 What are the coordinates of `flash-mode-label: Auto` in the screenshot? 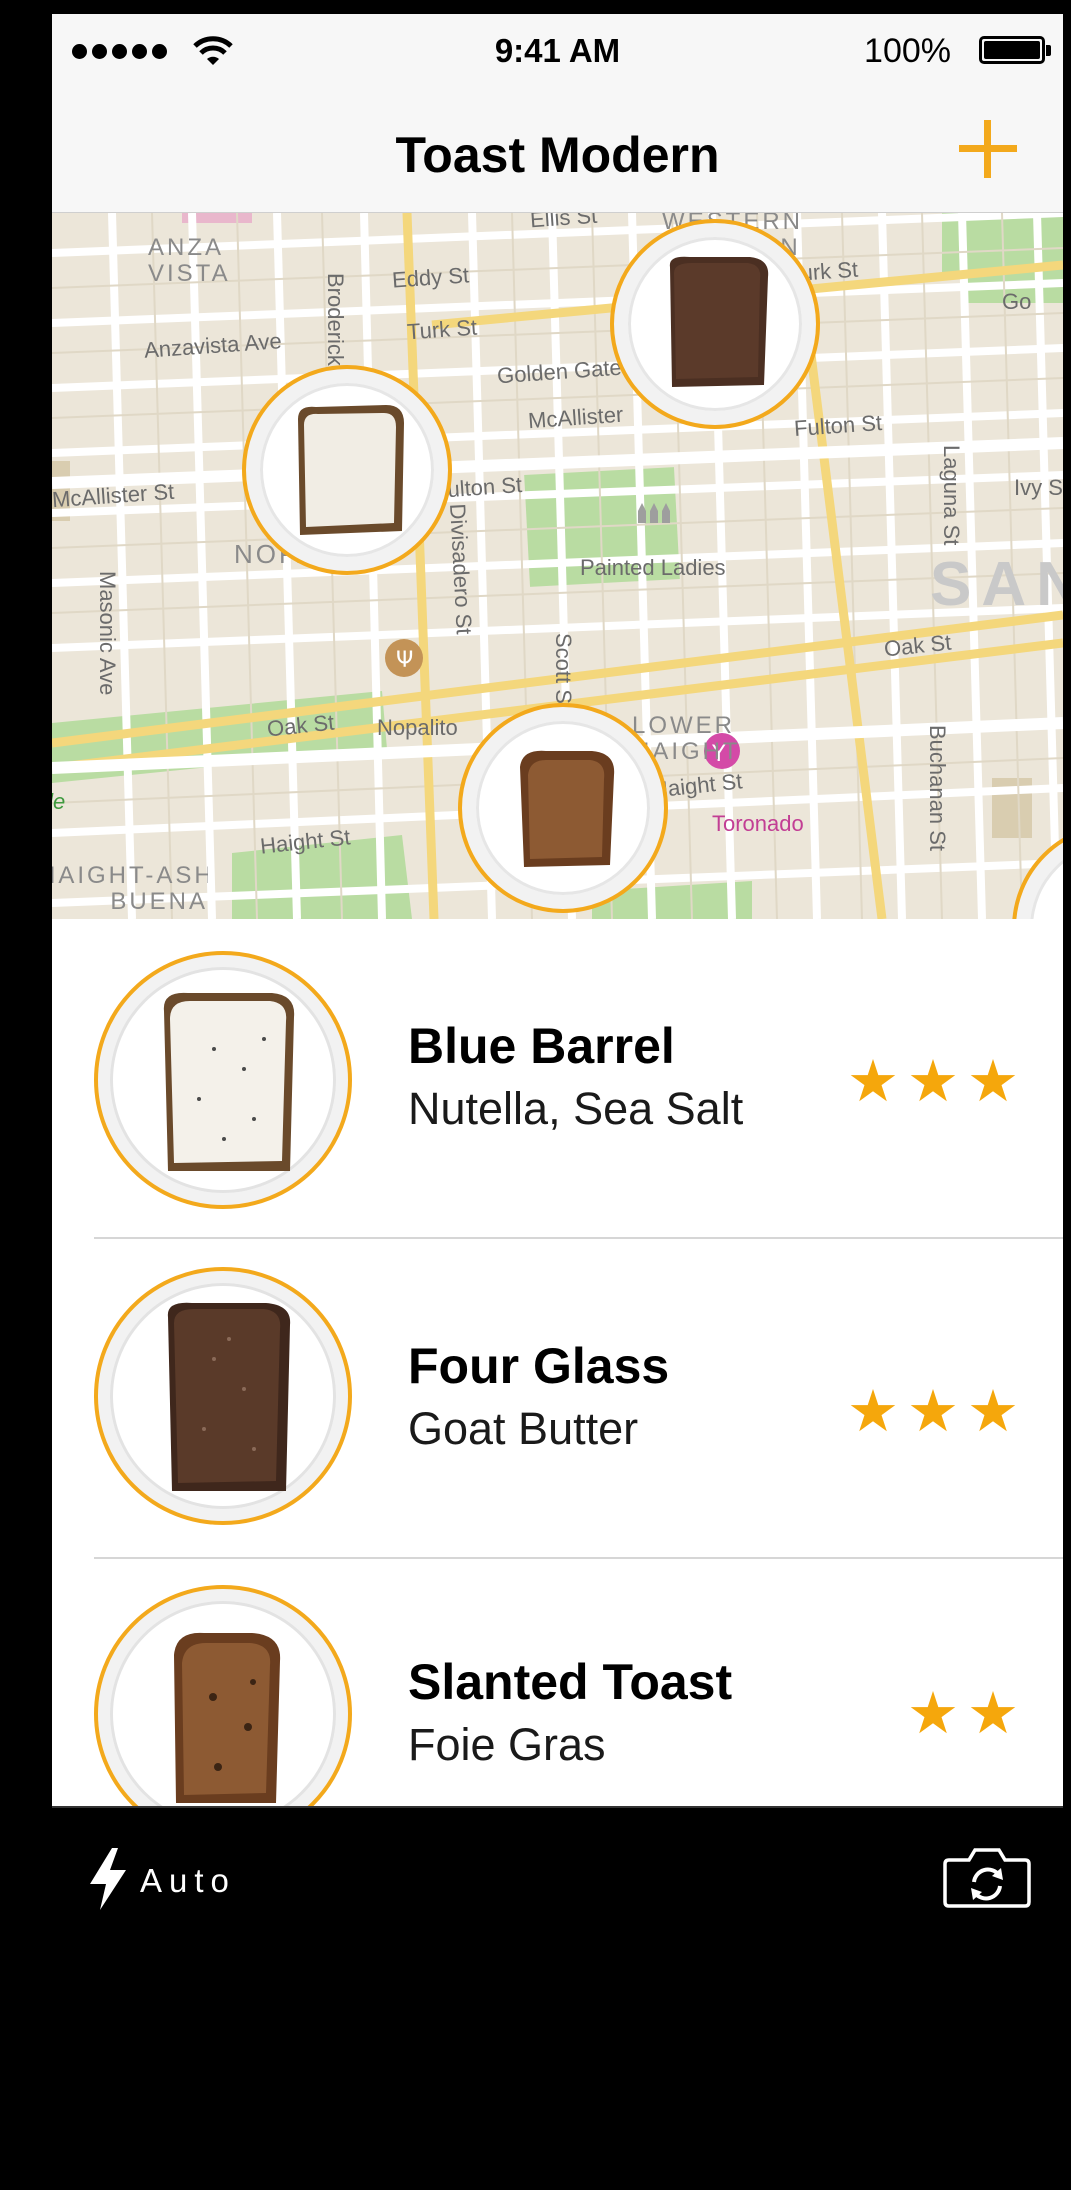 It's located at (188, 1881).